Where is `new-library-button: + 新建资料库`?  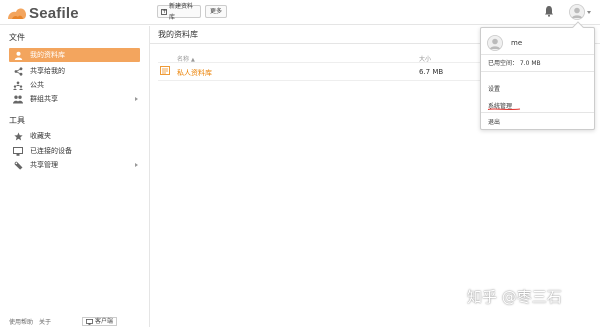 new-library-button: + 新建资料库 is located at coordinates (179, 12).